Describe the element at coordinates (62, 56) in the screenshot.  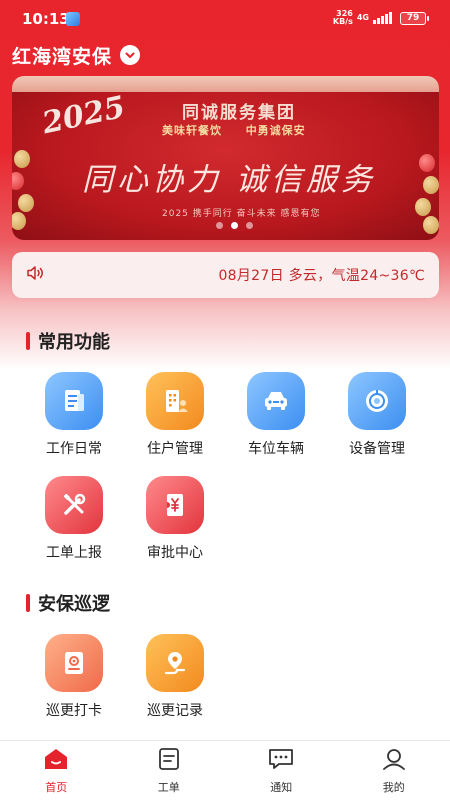
I see `community-name: 红海湾安保` at that location.